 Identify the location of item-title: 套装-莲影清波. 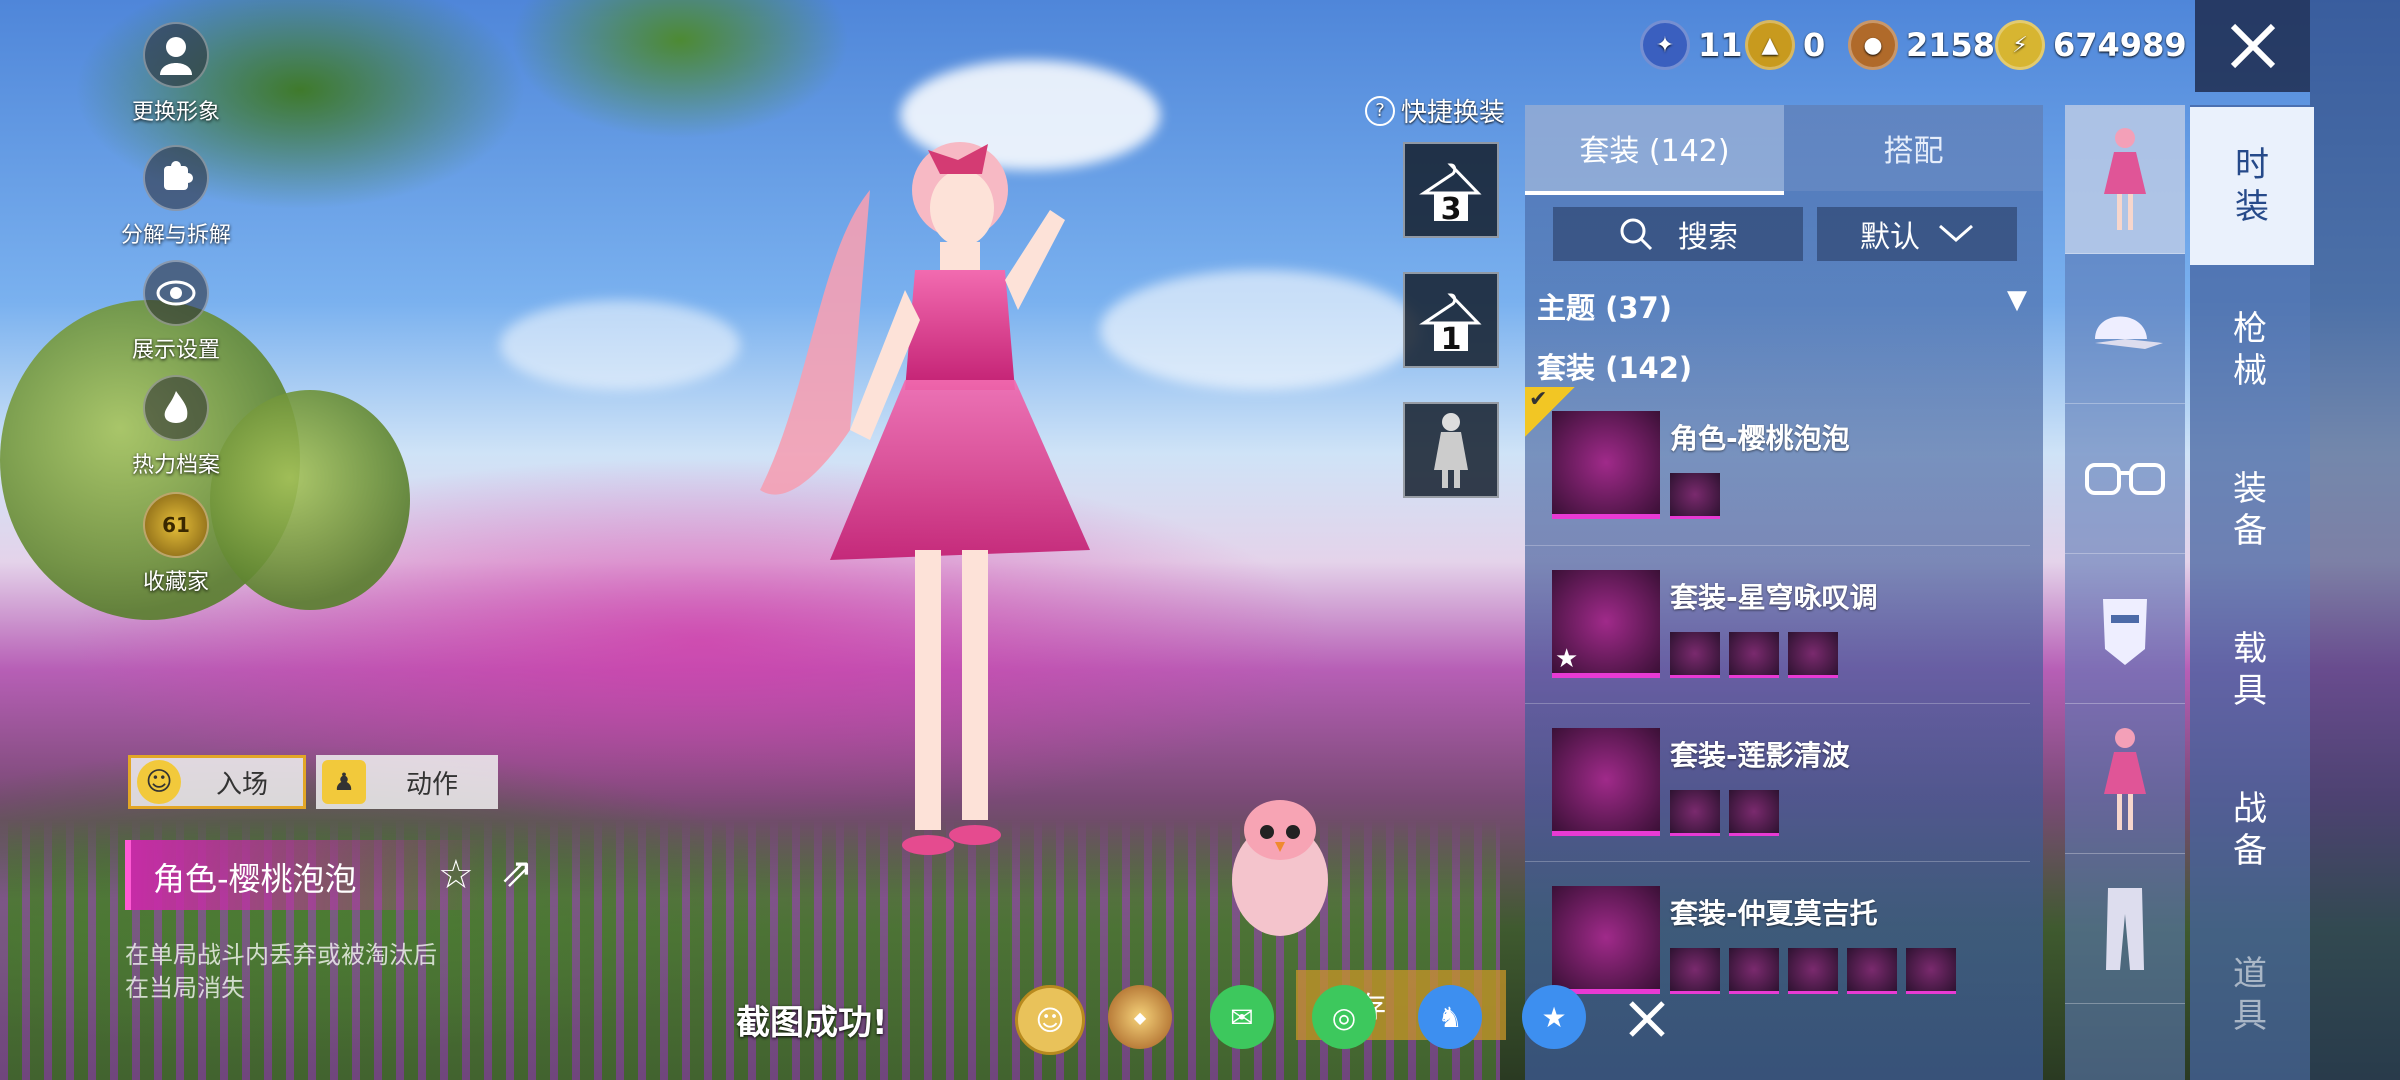
(1760, 755).